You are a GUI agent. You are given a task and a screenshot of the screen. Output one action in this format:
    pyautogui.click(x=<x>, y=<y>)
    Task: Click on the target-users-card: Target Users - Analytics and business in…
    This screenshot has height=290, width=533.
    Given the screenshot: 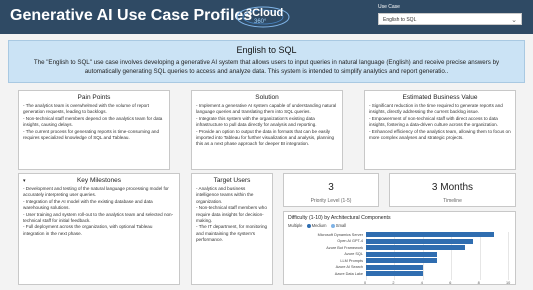 What is the action you would take?
    pyautogui.click(x=232, y=229)
    